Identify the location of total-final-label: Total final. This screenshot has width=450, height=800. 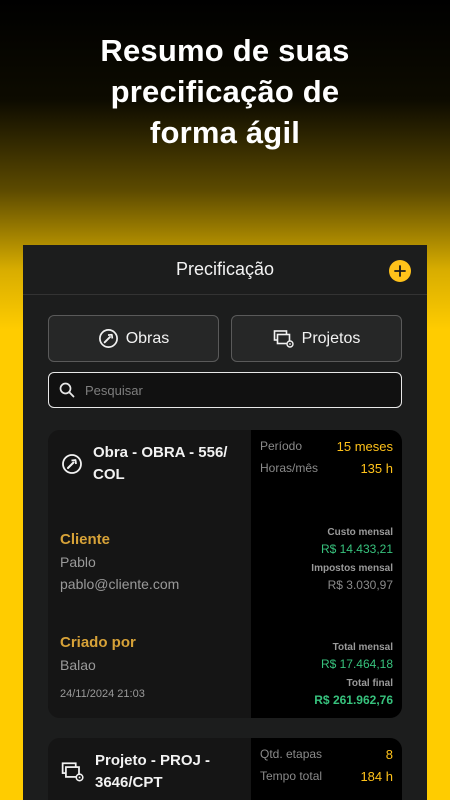
(369, 683).